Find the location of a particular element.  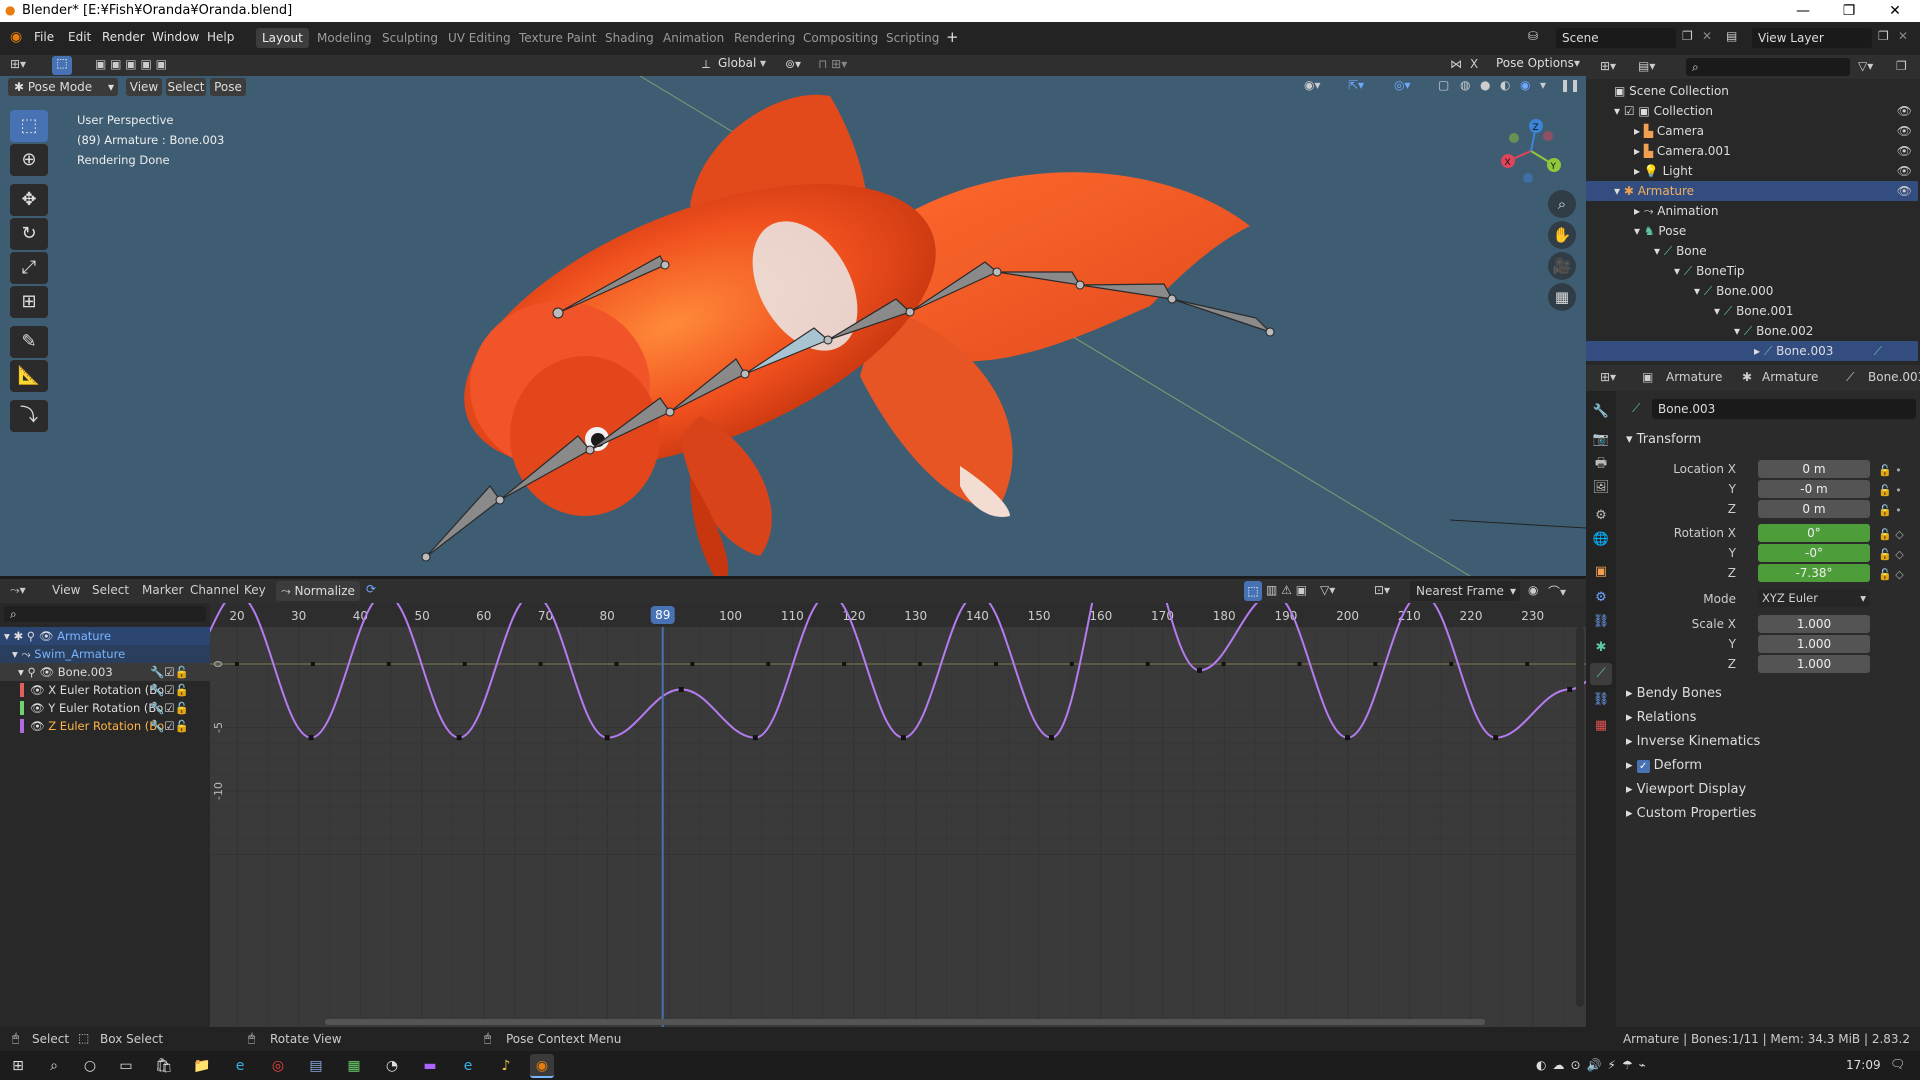

rotate-tool-icon: ↻ is located at coordinates (29, 234).